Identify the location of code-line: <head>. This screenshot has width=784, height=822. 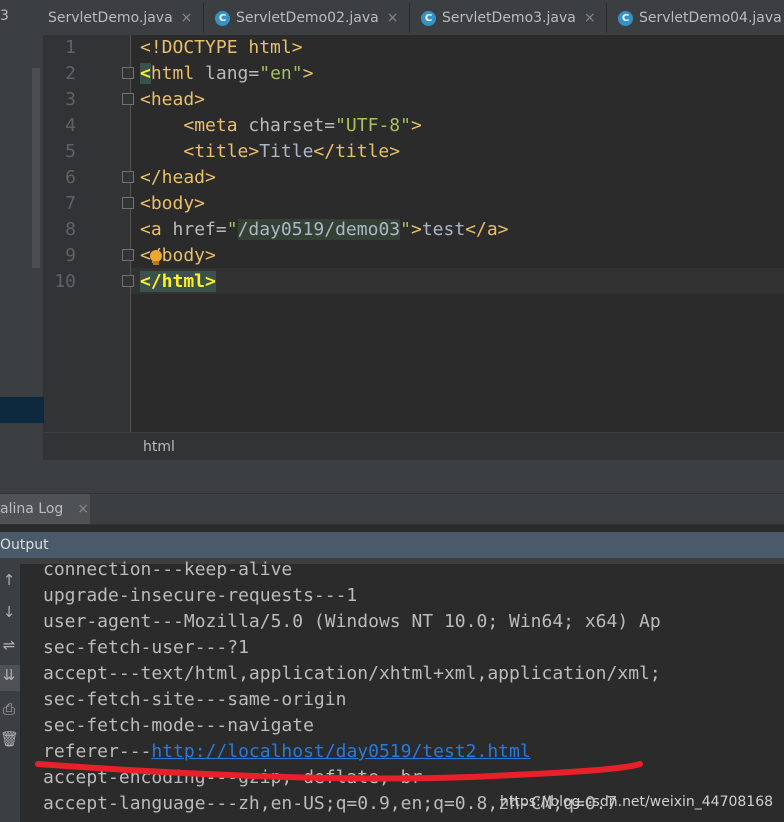
(172, 100).